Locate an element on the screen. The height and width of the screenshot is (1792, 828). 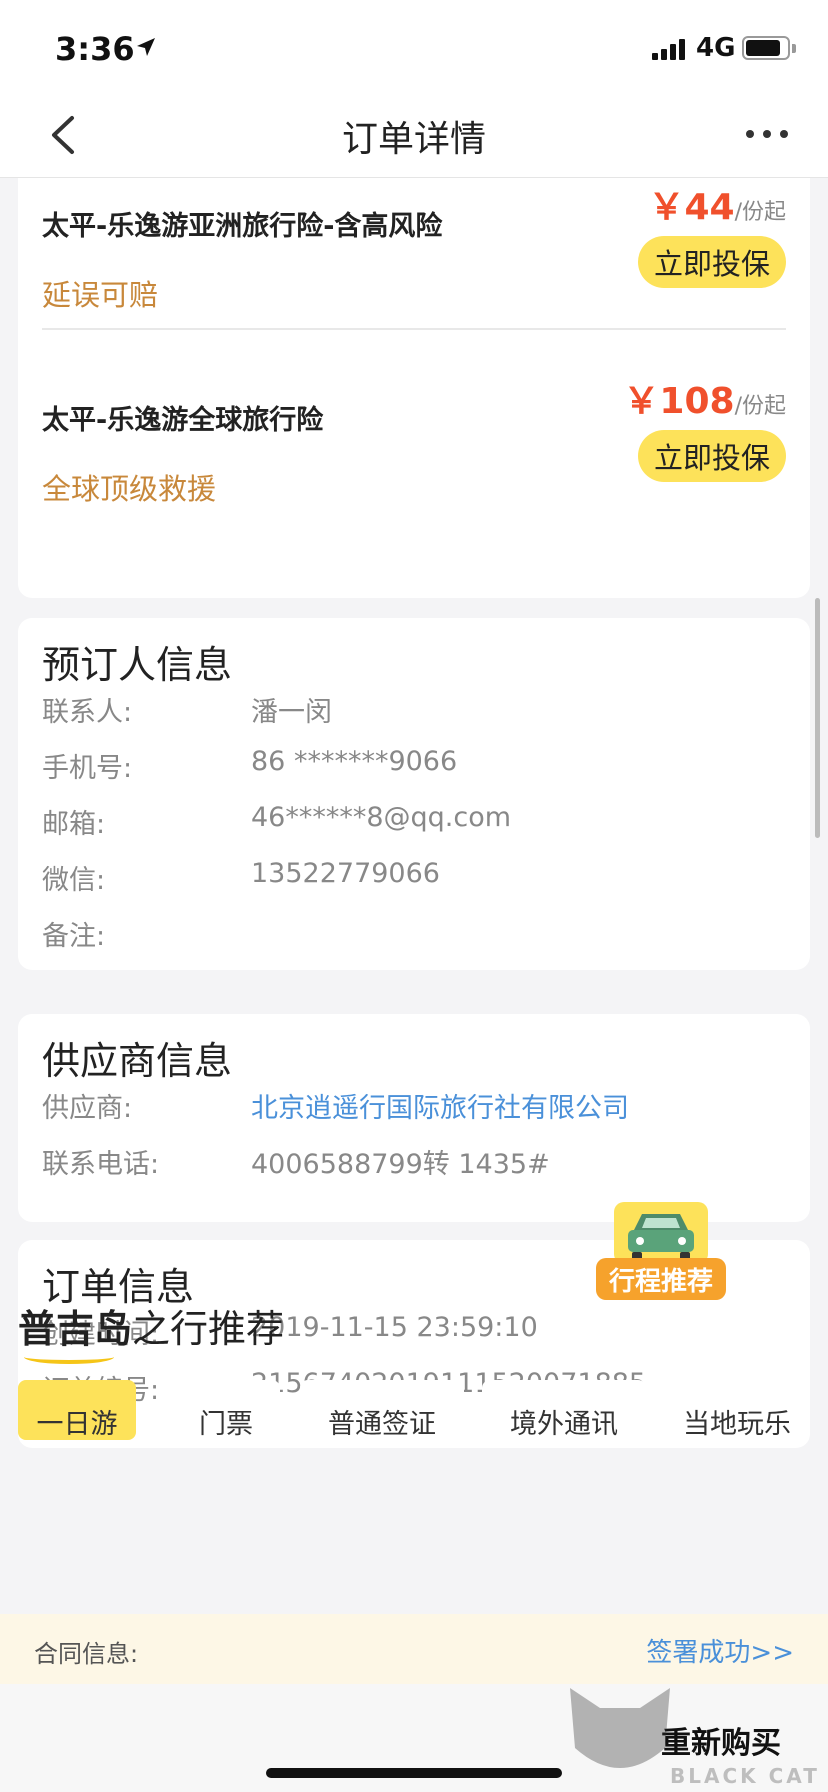
trip-recommend-float-button: 行程推荐 is located at coordinates (661, 1255).